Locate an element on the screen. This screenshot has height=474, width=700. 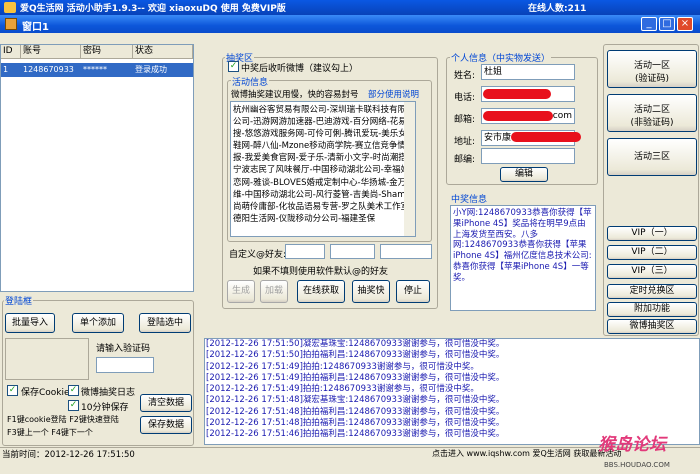
table-row: 1 1248670933 ****** 登录成功 is located at coordinates (97, 70).